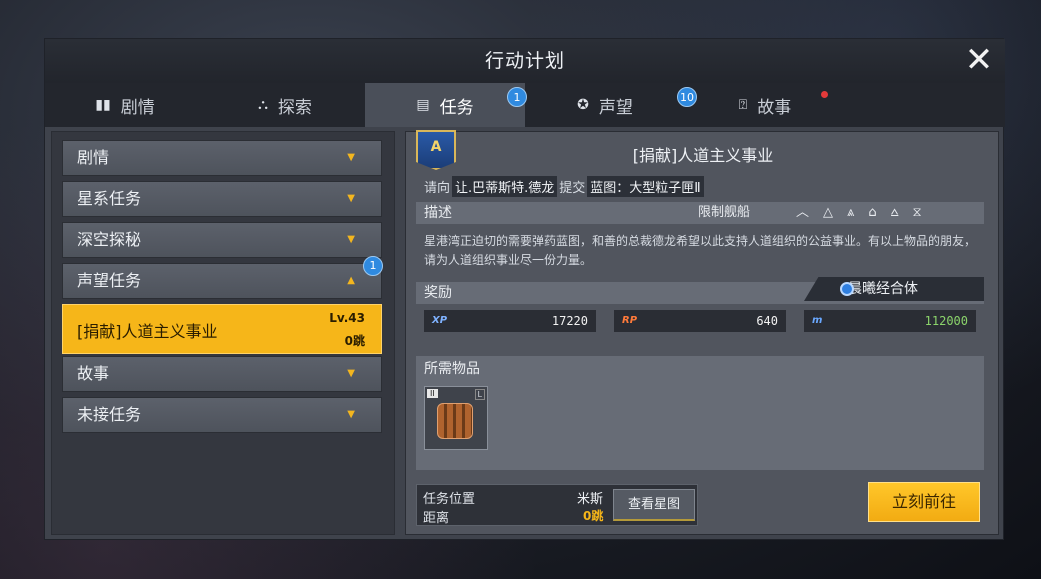 The width and height of the screenshot is (1041, 579). I want to click on ship-class-icons: ︿ △ ⩓ ⌂ ⩟ ⧖, so click(859, 213).